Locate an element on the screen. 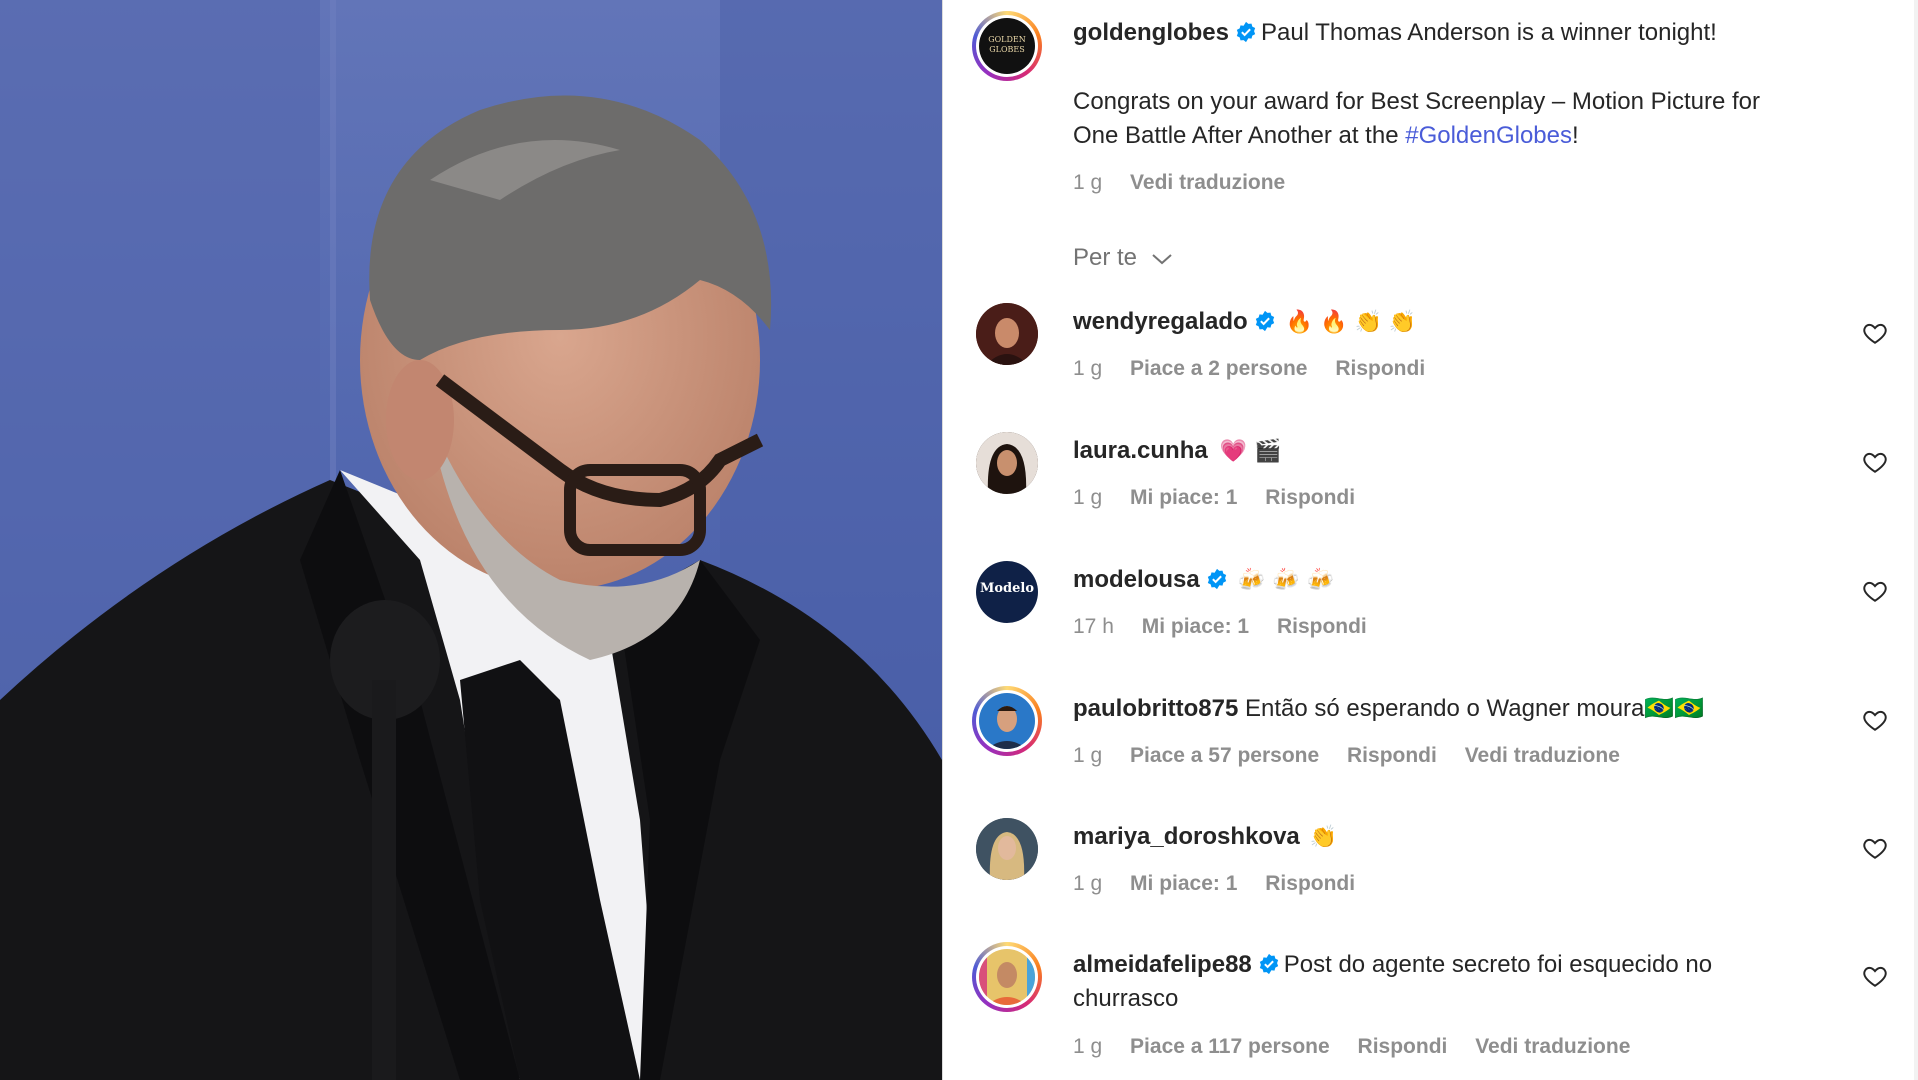 The height and width of the screenshot is (1080, 1918). comment-username: modelousa is located at coordinates (1136, 579).